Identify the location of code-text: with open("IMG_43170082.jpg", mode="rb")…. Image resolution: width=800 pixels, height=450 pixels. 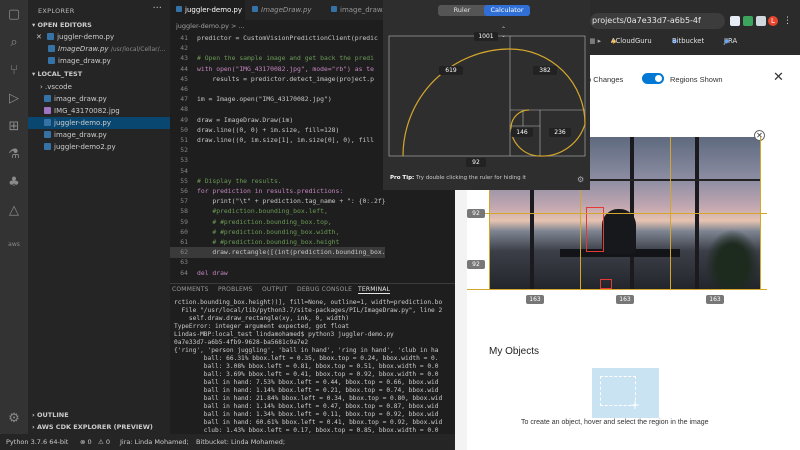
(285, 68).